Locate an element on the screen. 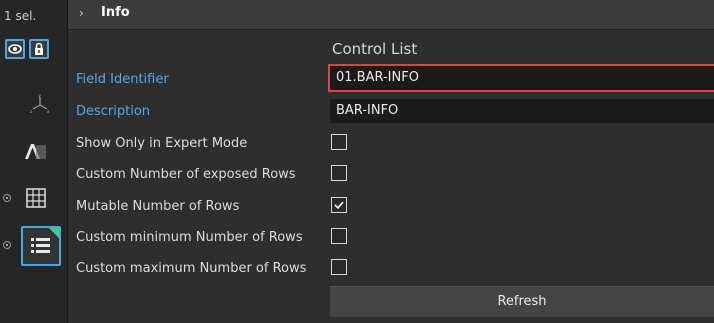 The width and height of the screenshot is (714, 323). active-corner-marker is located at coordinates (54, 233).